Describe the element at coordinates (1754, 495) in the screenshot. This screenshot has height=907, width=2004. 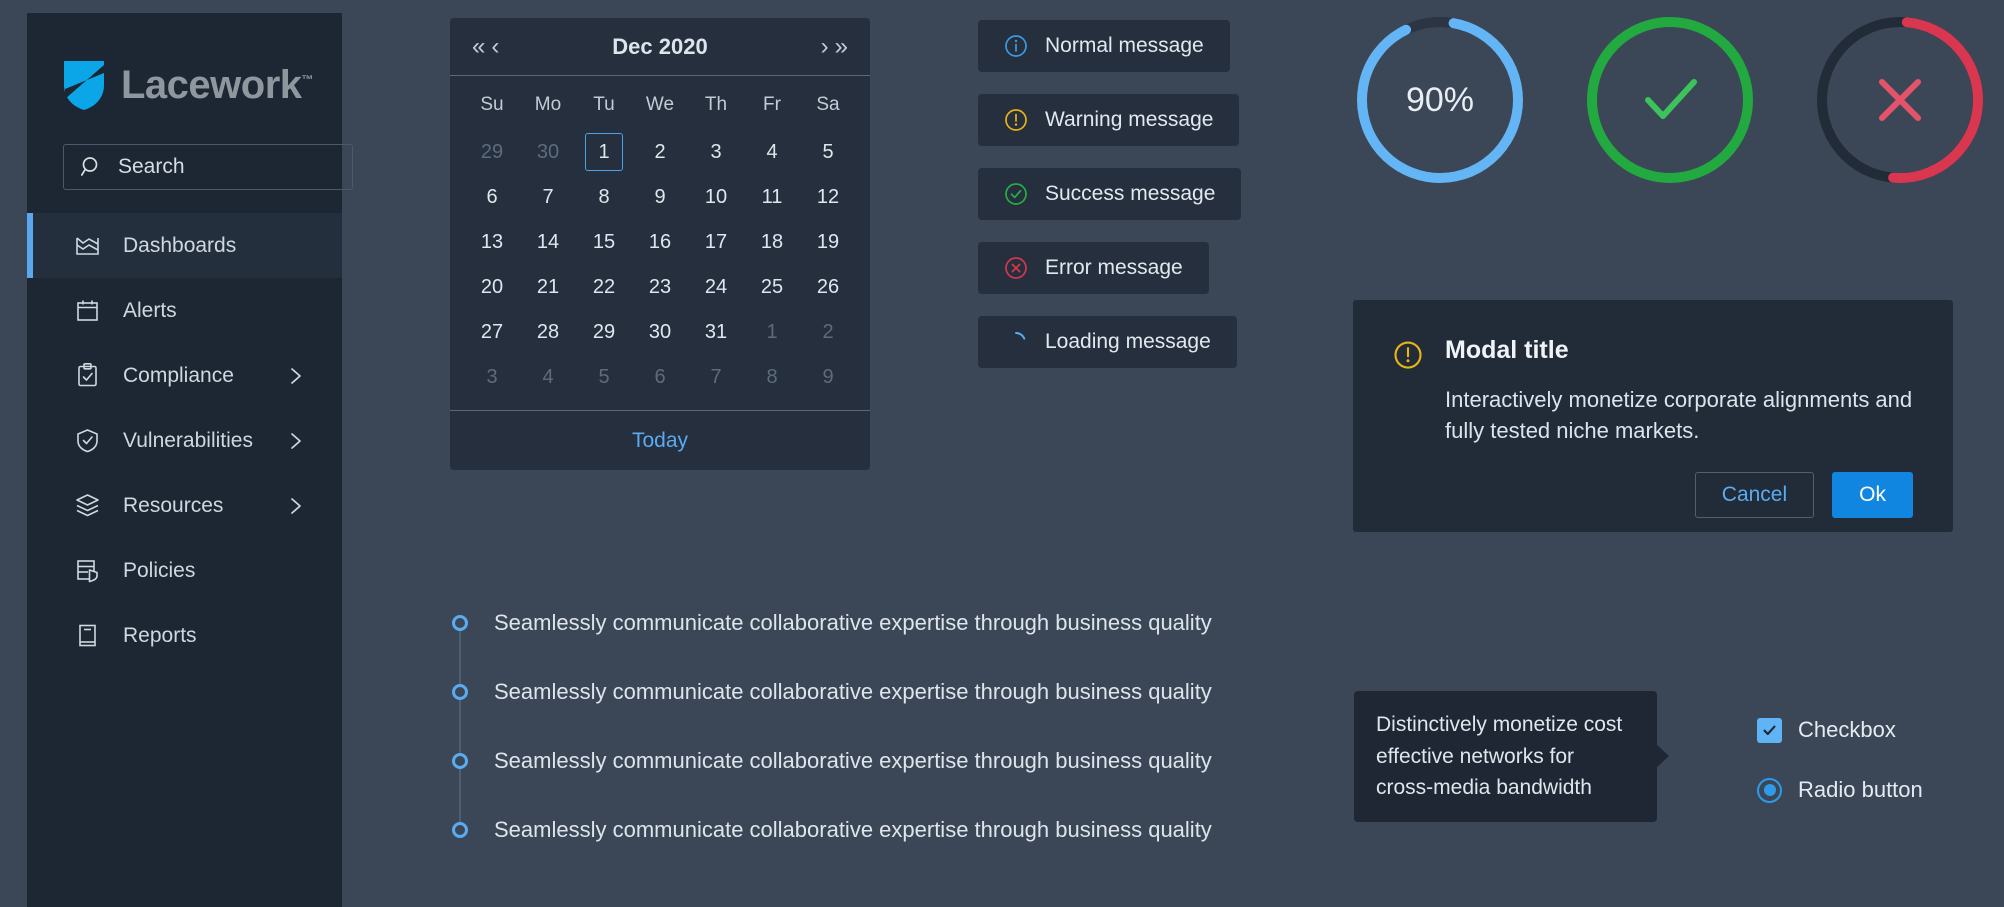
I see `cancel-button: Cancel` at that location.